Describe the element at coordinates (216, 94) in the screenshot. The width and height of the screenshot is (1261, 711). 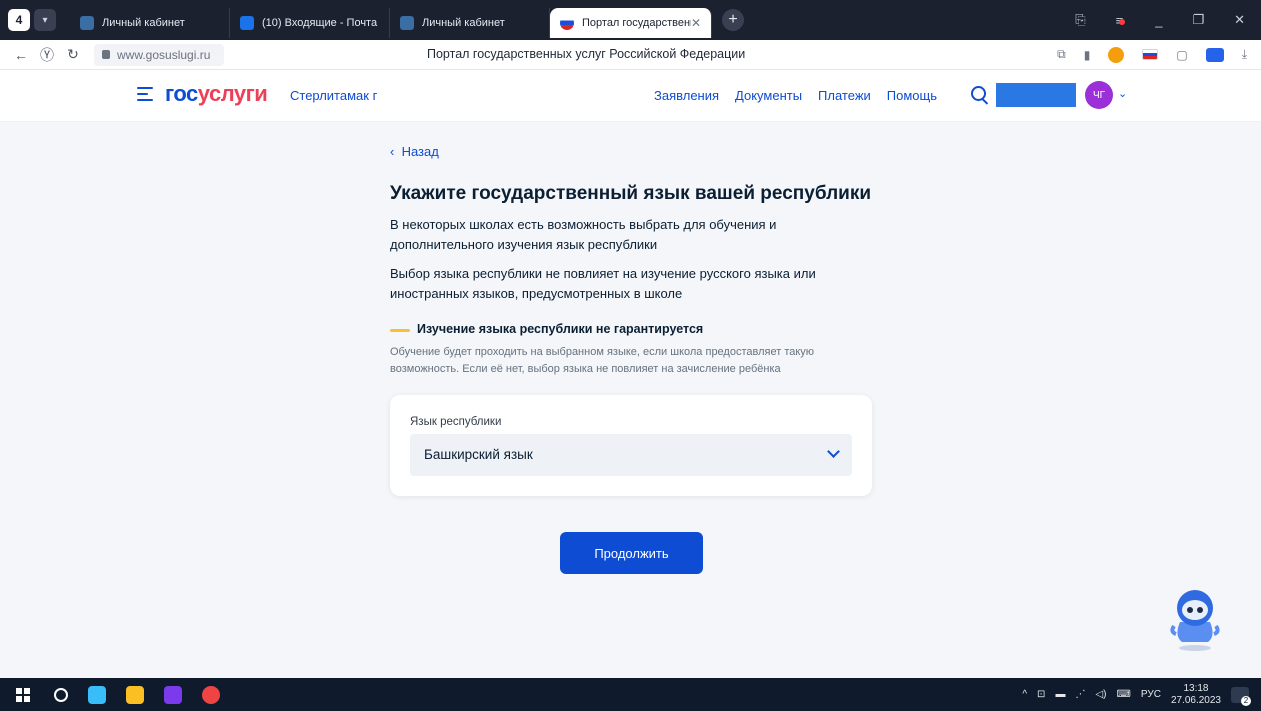
I see `gosuslugi-logo: госуслуги` at that location.